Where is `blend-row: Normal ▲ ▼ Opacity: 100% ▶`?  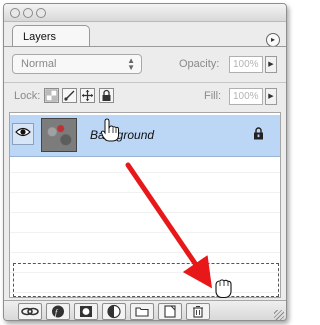
blend-row: Normal ▲ ▼ Opacity: 100% ▶ is located at coordinates (145, 65).